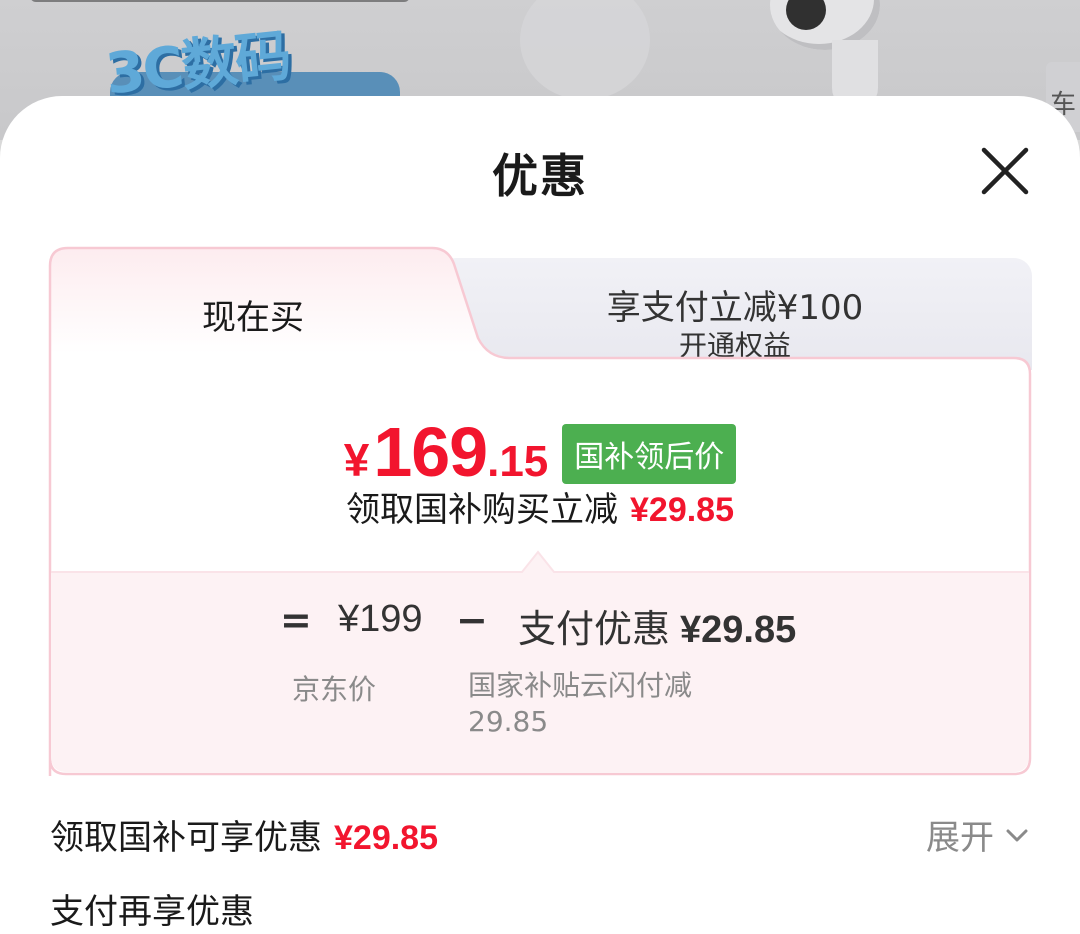 This screenshot has height=934, width=1080. What do you see at coordinates (649, 454) in the screenshot?
I see `subsidy-price-badge: 国补领后价` at bounding box center [649, 454].